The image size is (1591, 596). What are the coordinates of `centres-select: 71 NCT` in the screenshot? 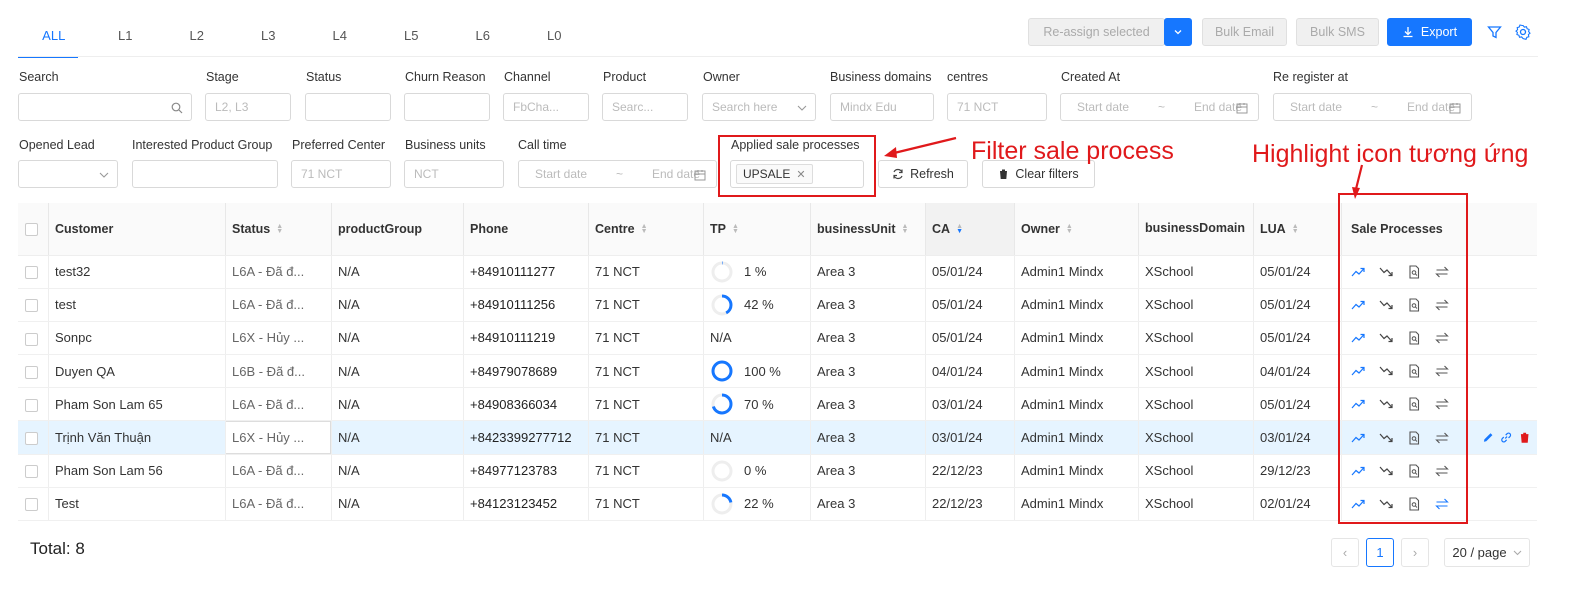 It's located at (997, 107).